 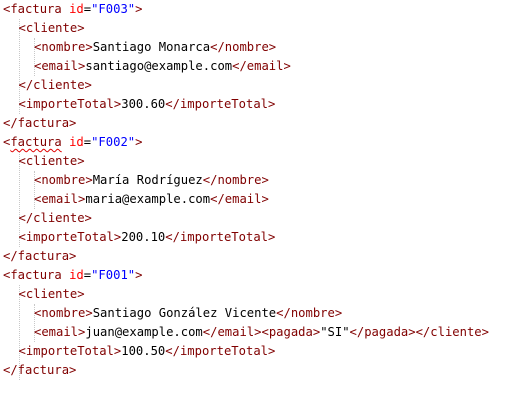 I want to click on code-line: <factura id="F002">, so click(x=72, y=142).